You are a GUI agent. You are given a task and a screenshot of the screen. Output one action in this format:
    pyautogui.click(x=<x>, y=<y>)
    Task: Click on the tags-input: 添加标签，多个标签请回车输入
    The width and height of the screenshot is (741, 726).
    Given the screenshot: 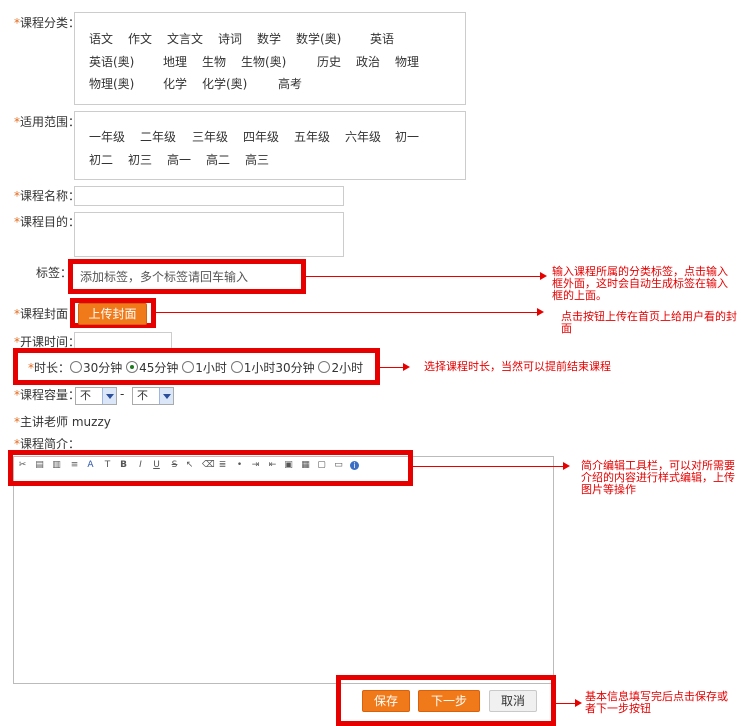 What is the action you would take?
    pyautogui.click(x=187, y=277)
    